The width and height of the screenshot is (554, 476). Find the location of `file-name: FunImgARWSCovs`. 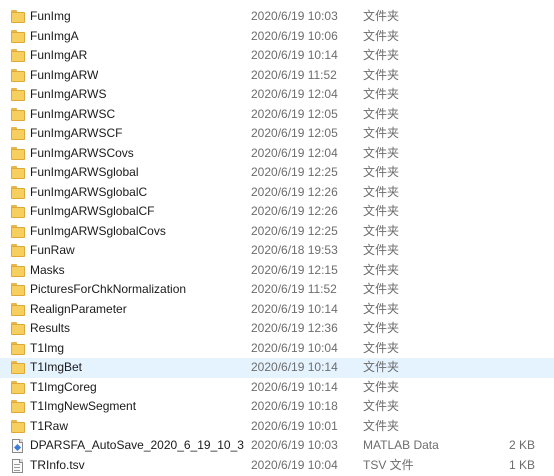

file-name: FunImgARWSCovs is located at coordinates (82, 152).